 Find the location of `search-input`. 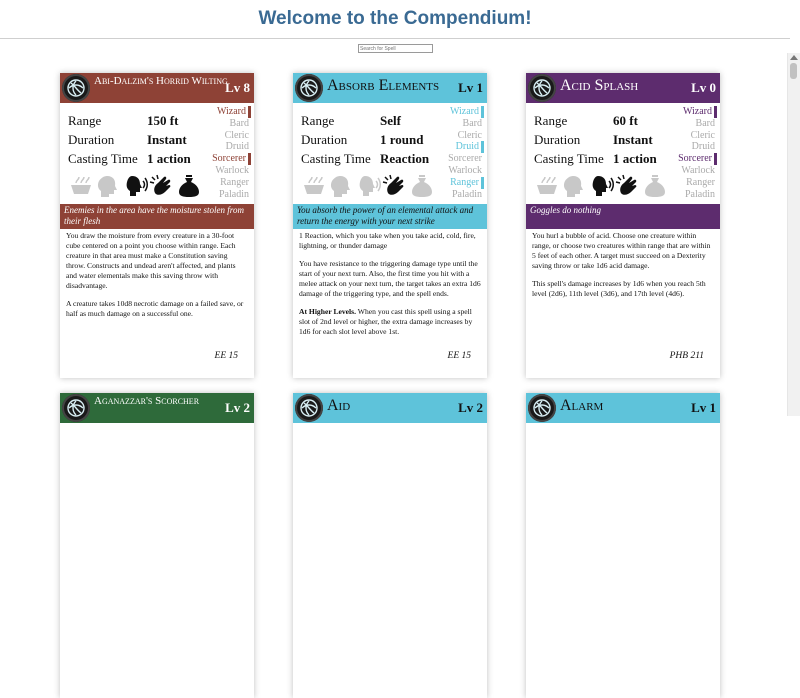

search-input is located at coordinates (395, 48).